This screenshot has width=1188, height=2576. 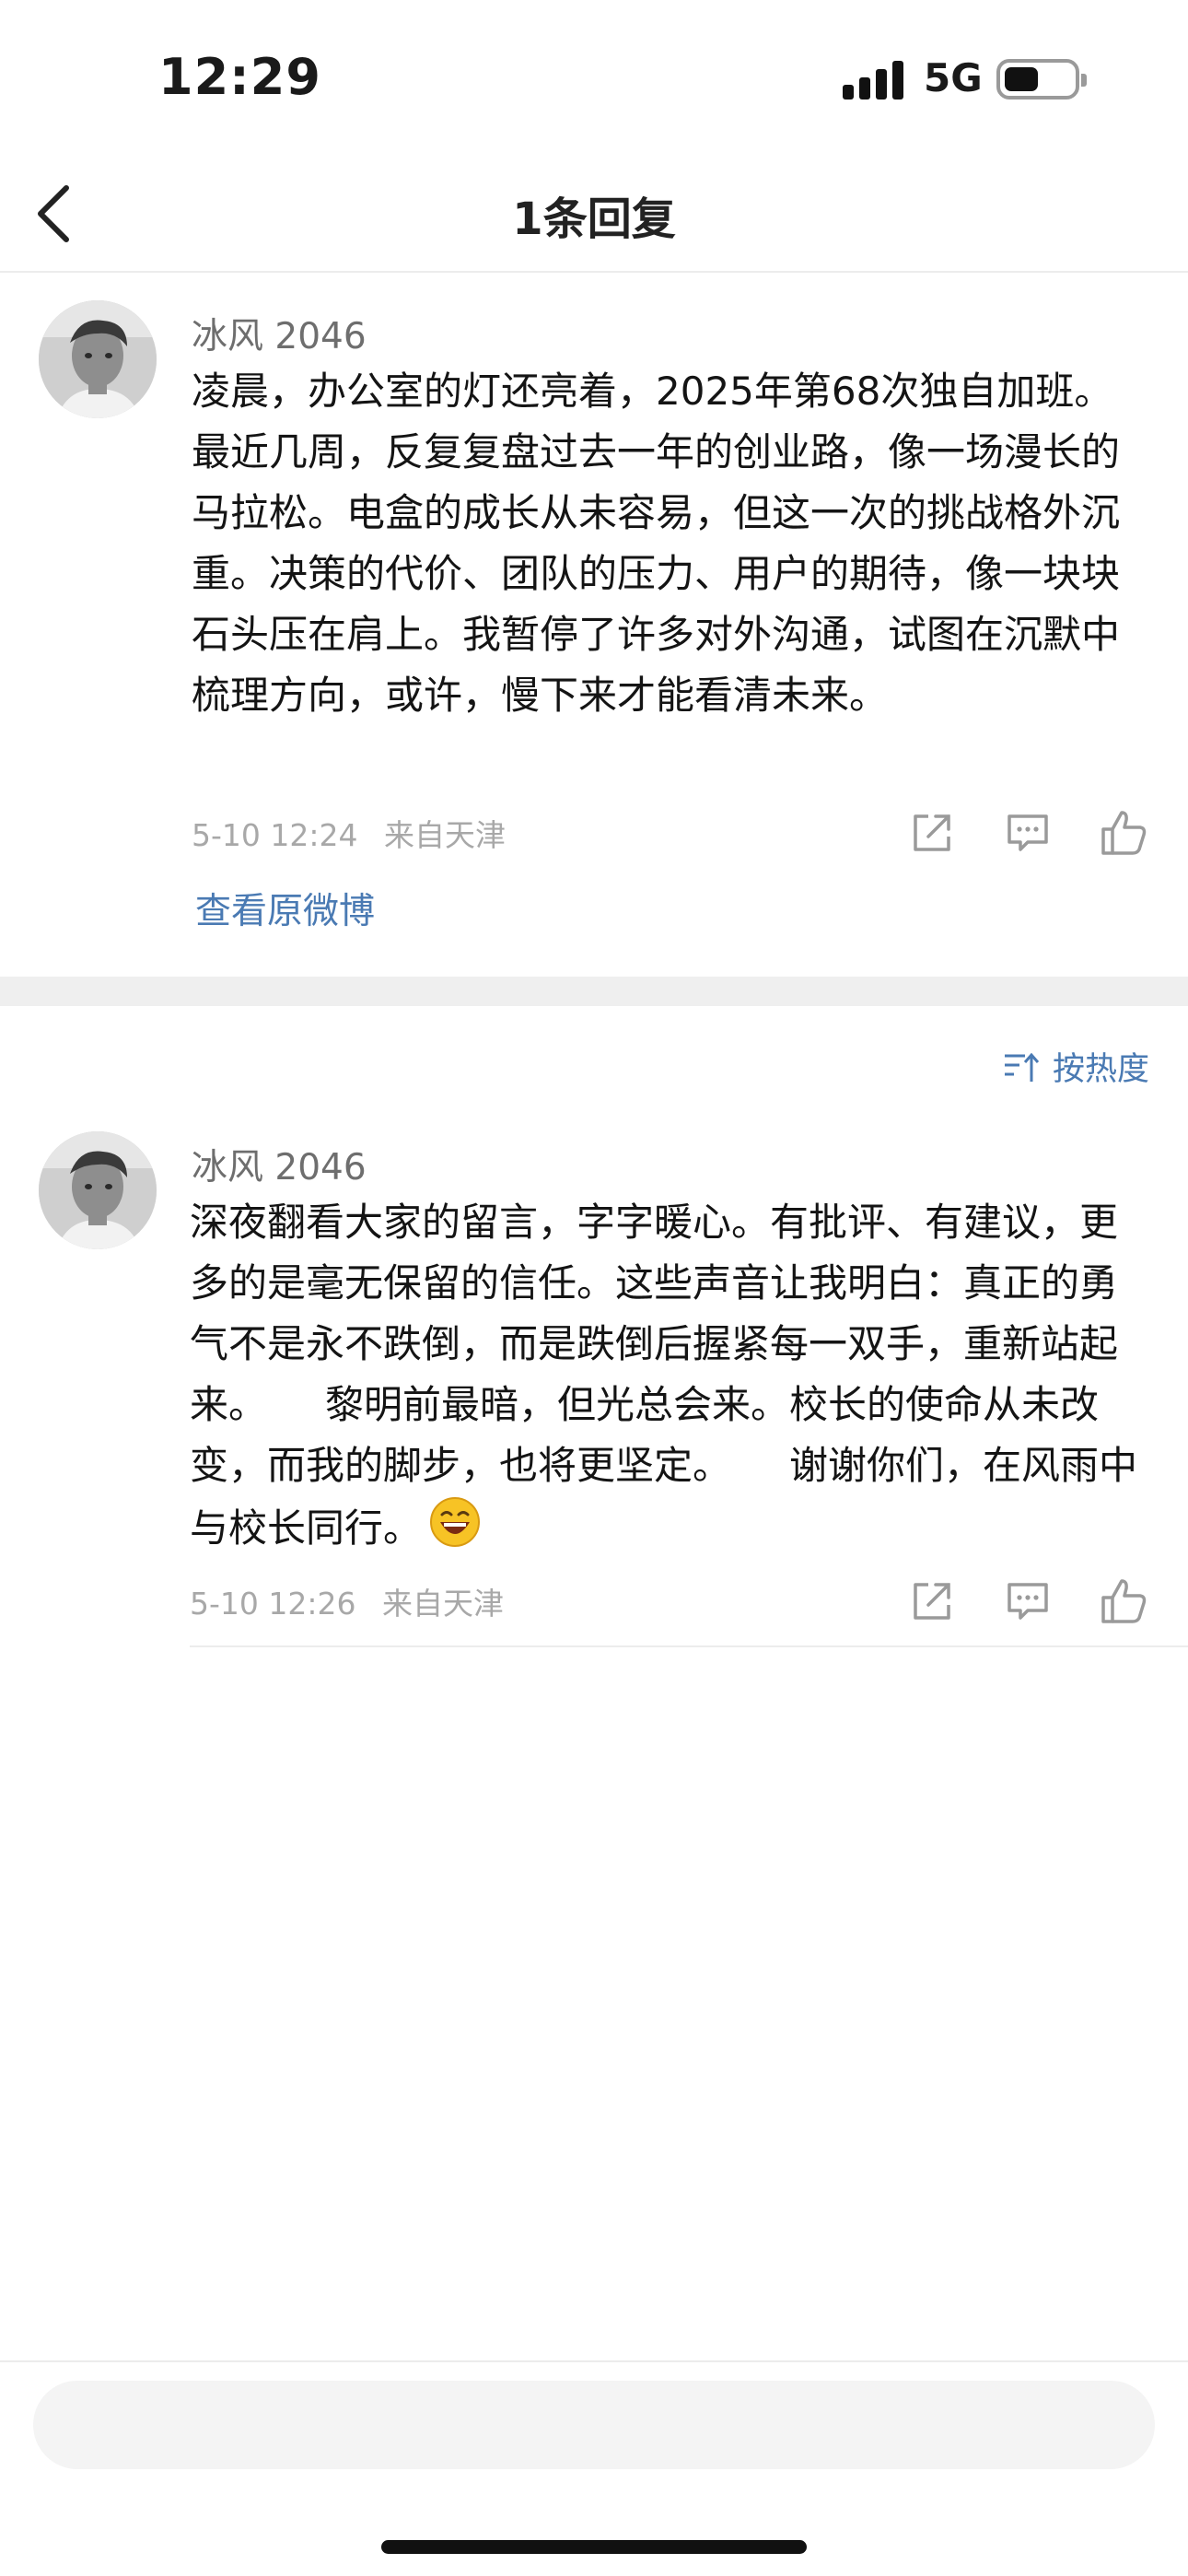 I want to click on bottom-bar-divider, so click(x=594, y=2361).